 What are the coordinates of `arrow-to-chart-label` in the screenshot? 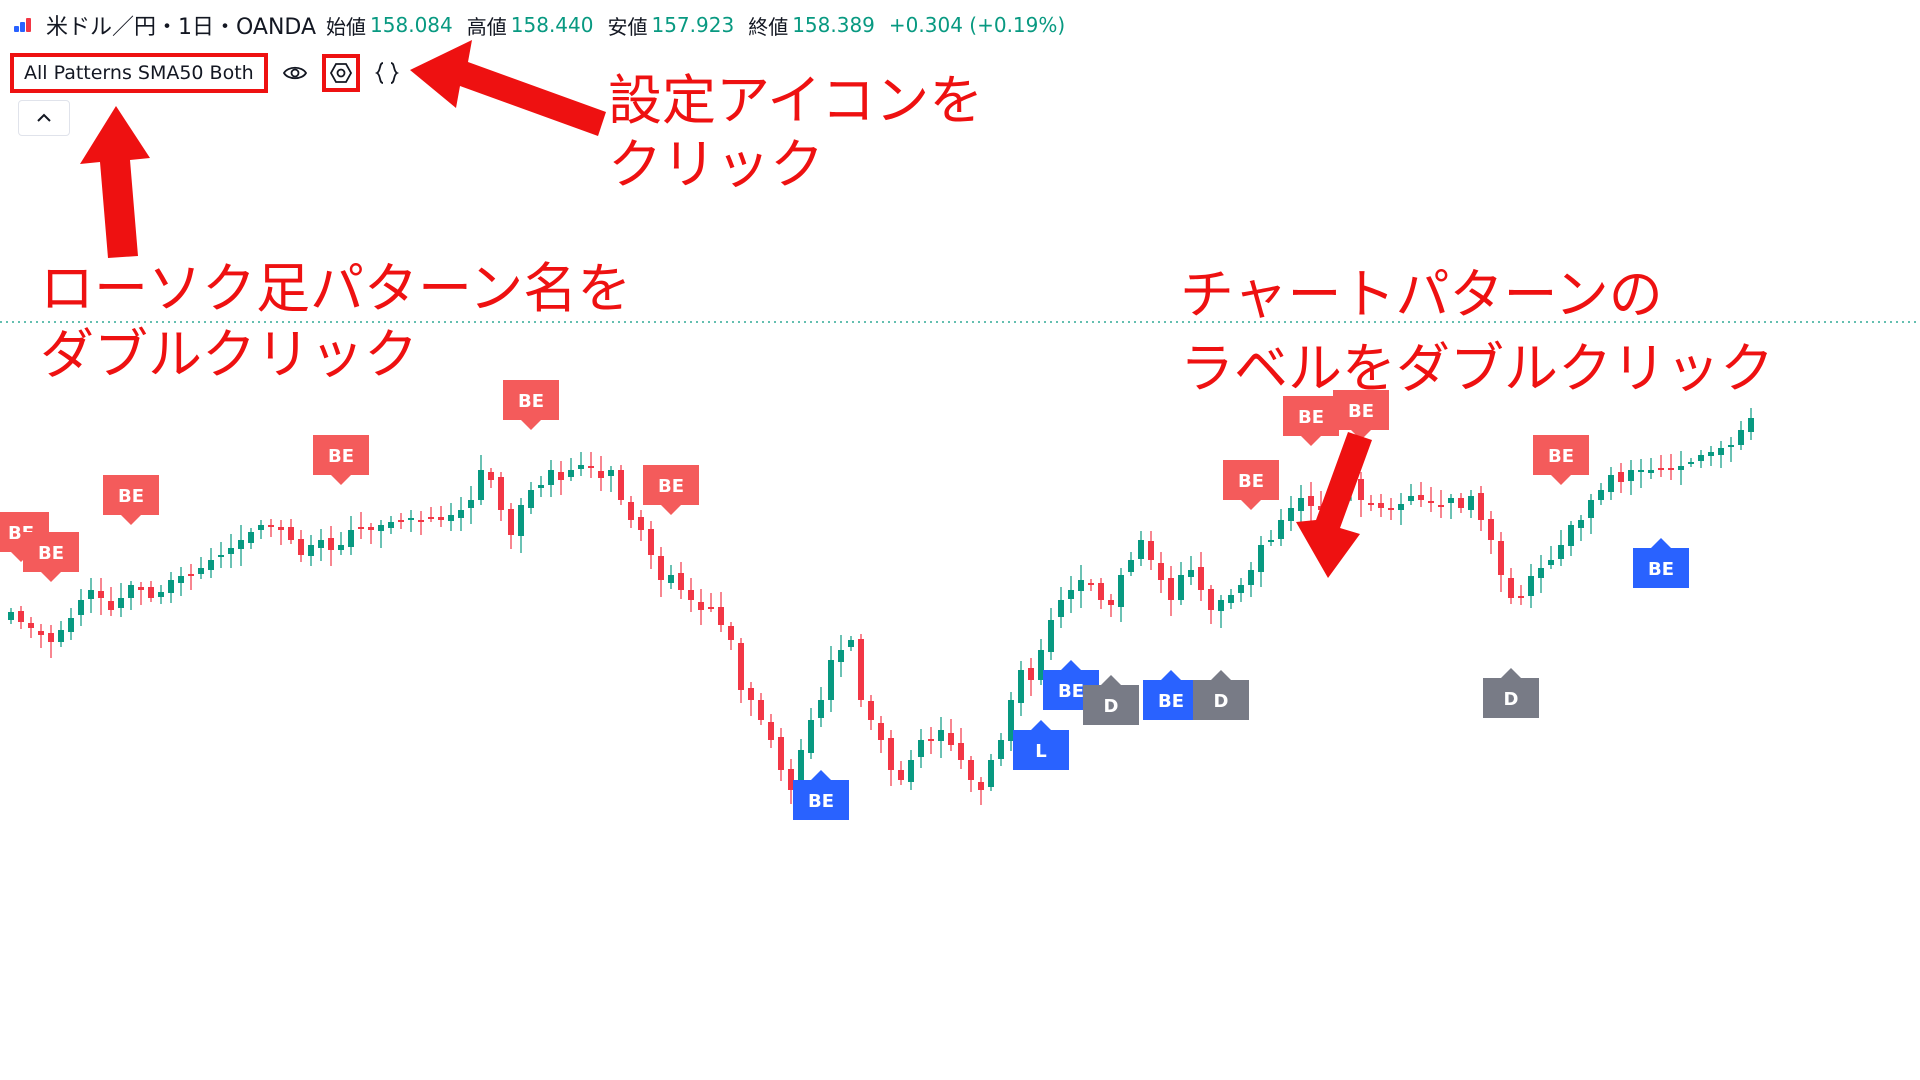 It's located at (1334, 505).